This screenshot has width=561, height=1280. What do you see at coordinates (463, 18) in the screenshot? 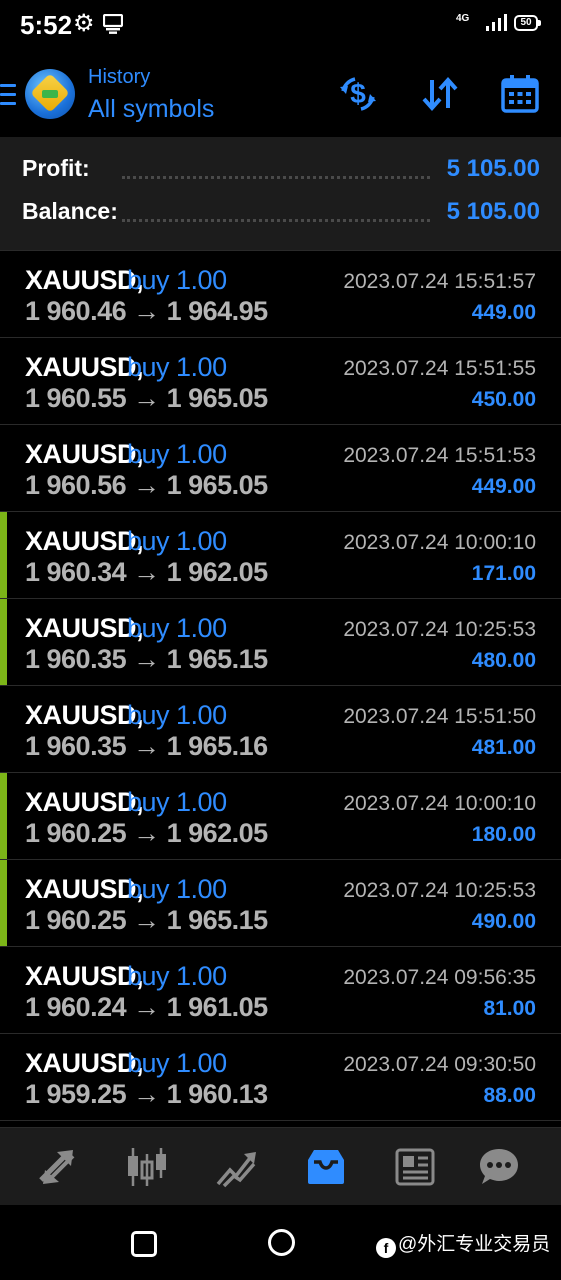
I see `network-type-label: 4G` at bounding box center [463, 18].